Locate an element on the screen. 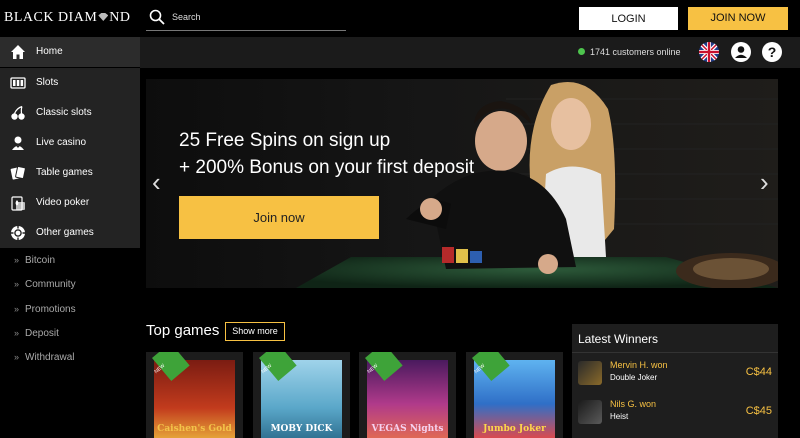  winner-game: Heist is located at coordinates (619, 416).